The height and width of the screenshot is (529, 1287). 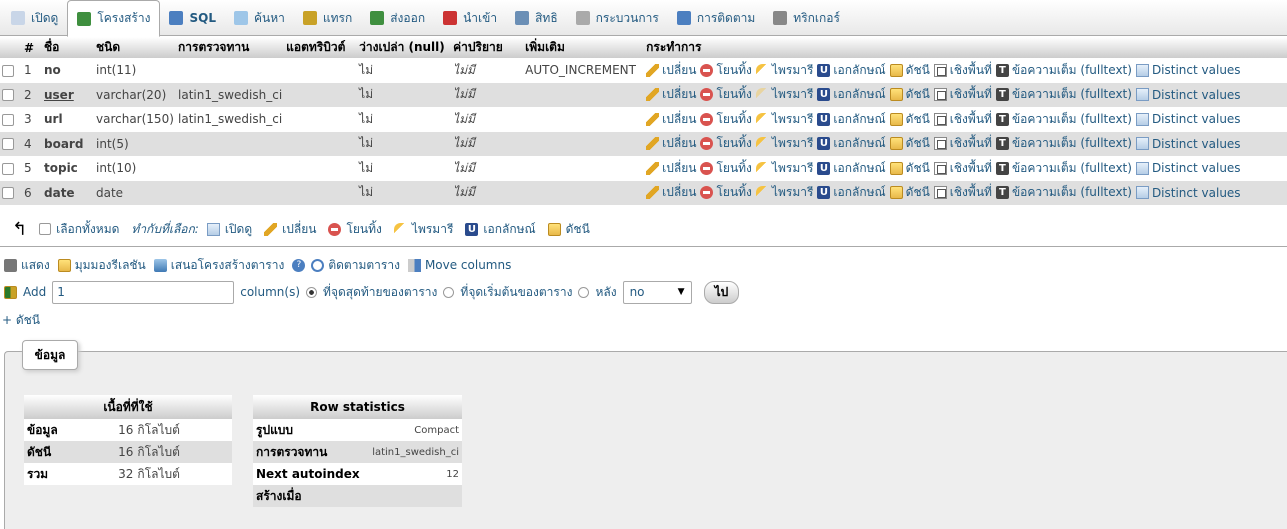 I want to click on column-count-input, so click(x=143, y=292).